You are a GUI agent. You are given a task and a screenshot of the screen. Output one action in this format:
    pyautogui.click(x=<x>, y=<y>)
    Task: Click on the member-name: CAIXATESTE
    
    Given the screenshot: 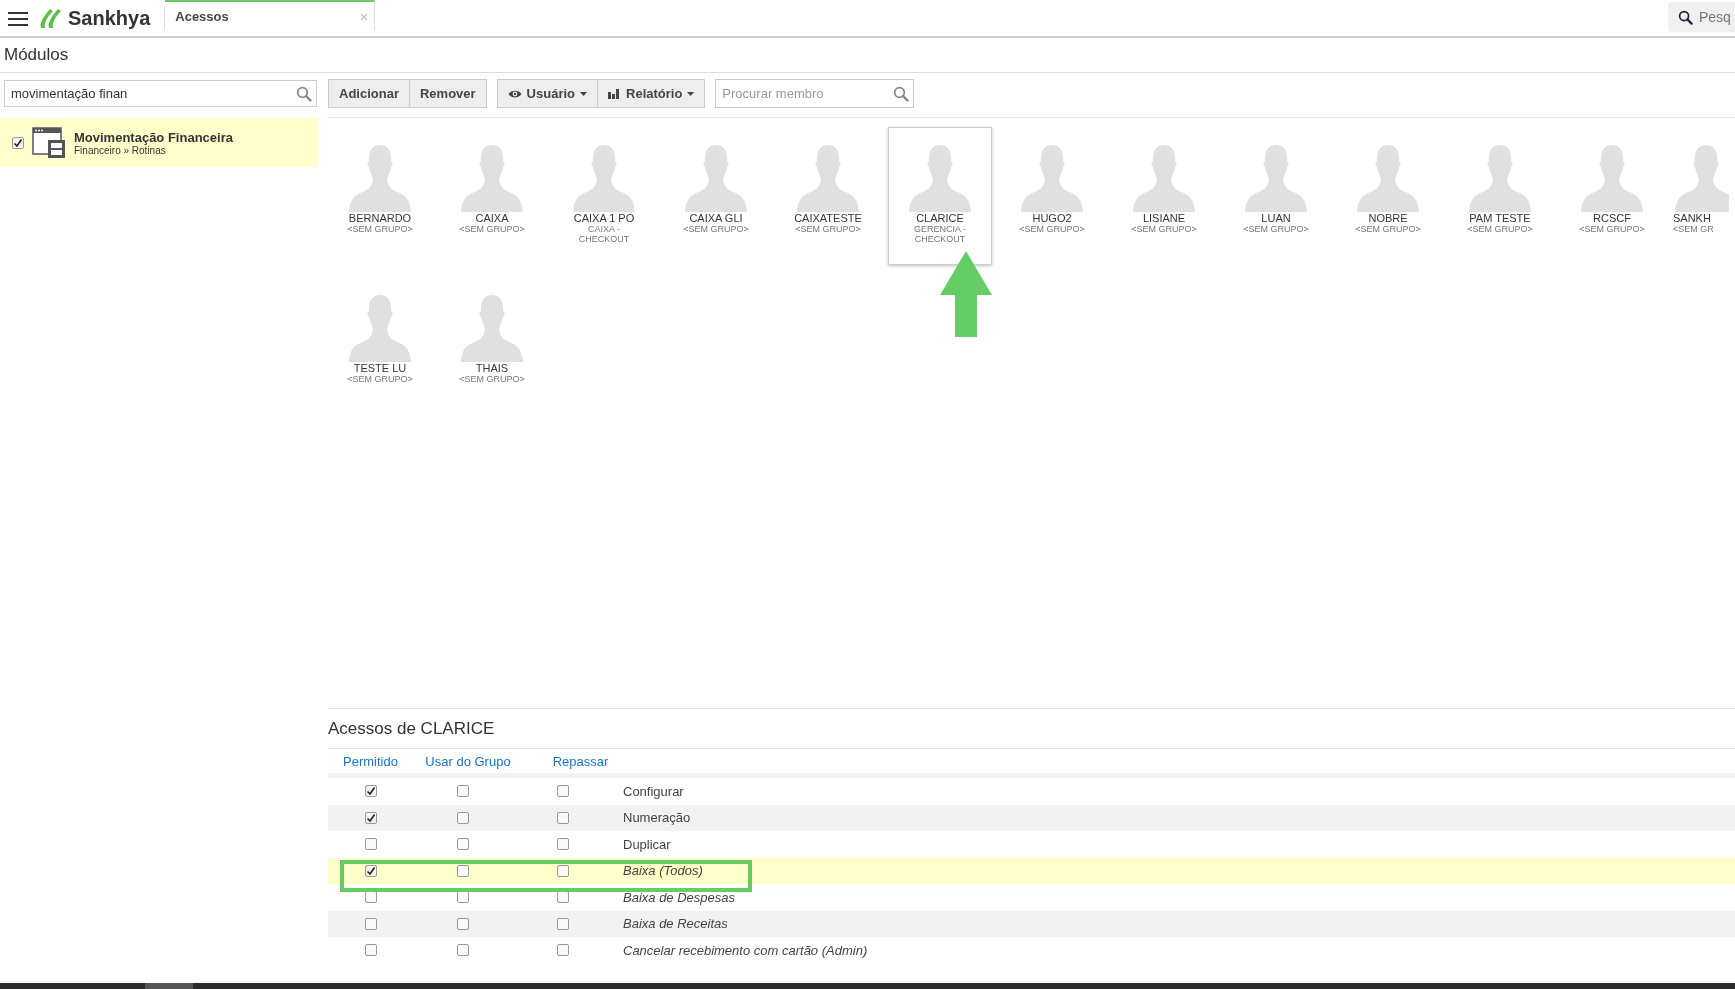 What is the action you would take?
    pyautogui.click(x=828, y=218)
    